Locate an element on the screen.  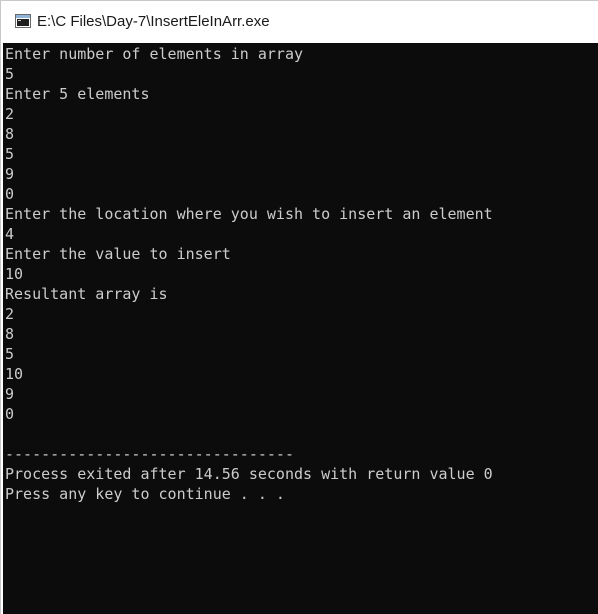
console-line: Enter the value to insert is located at coordinates (118, 254).